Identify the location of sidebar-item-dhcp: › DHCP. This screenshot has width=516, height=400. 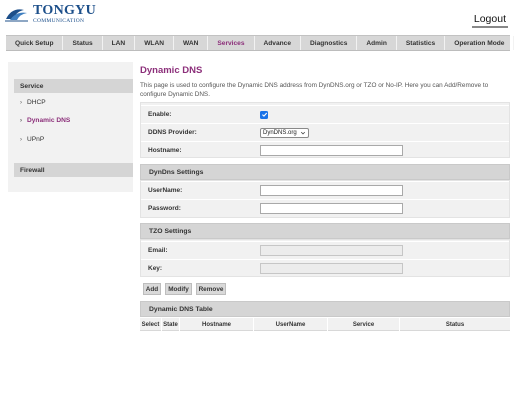
(33, 102).